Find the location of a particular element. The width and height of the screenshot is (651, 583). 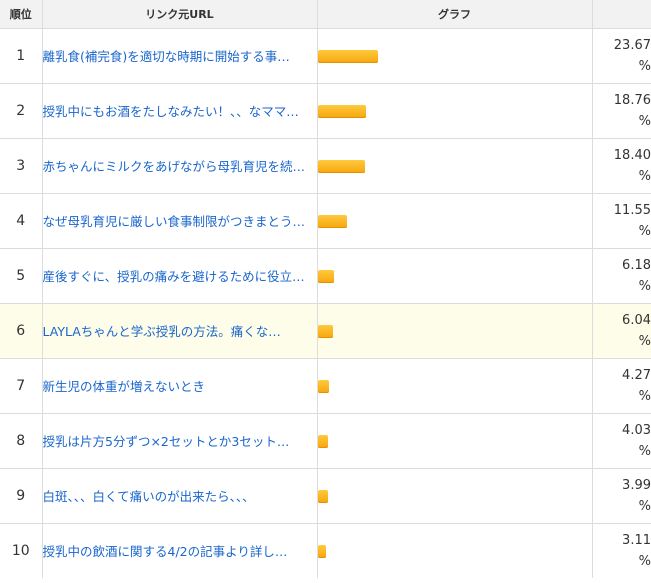

referrer-link: 新生児の体重が増えないとき is located at coordinates (180, 386).